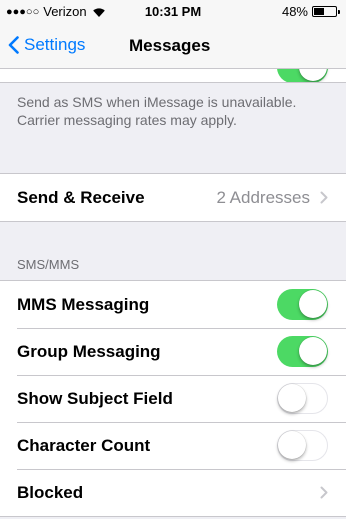 Image resolution: width=346 pixels, height=519 pixels. I want to click on group-messaging-toggle, so click(302, 351).